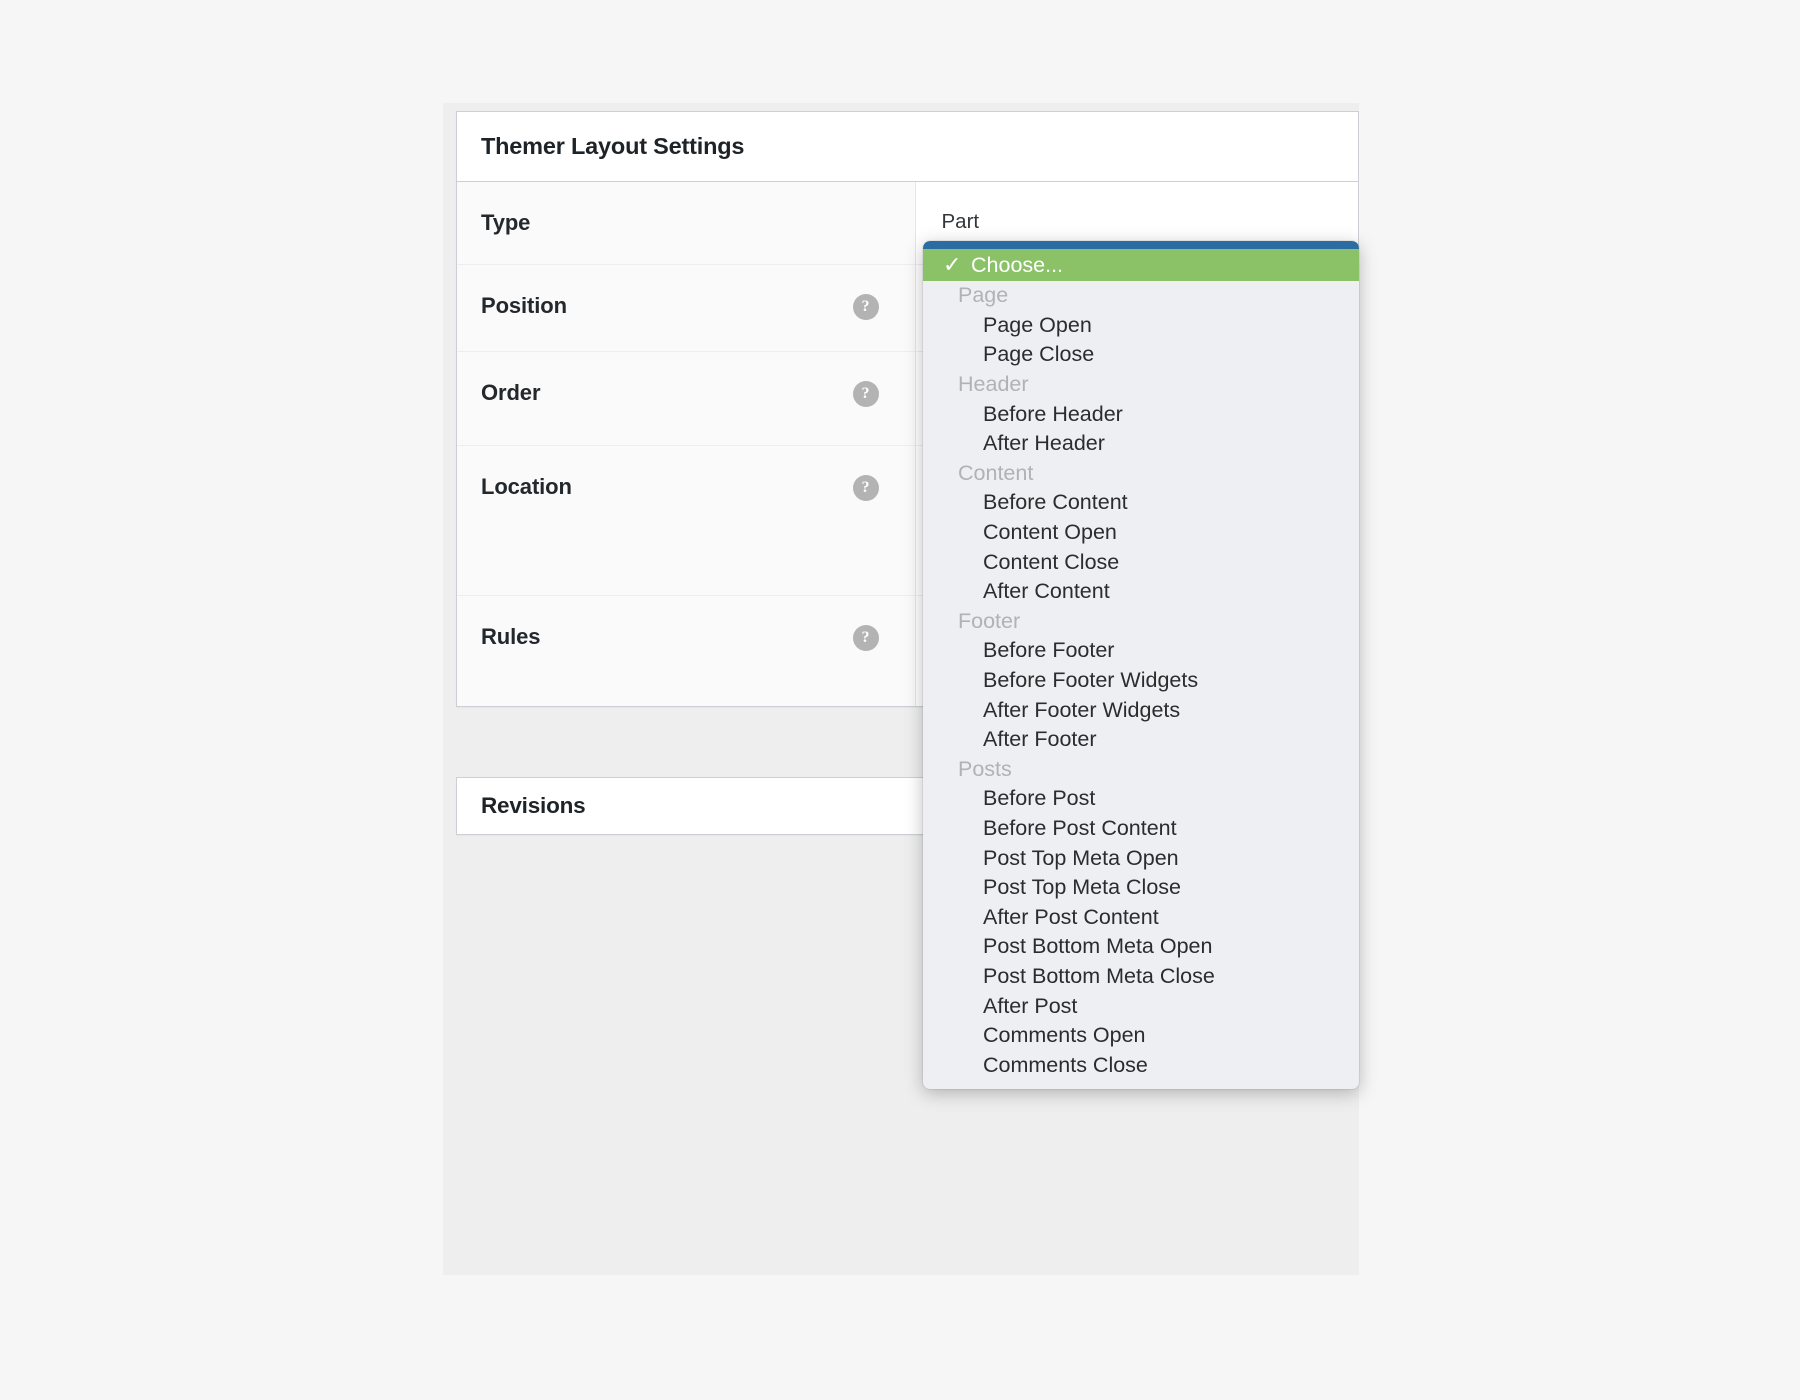  Describe the element at coordinates (1141, 326) in the screenshot. I see `dropdown-option: Page Open` at that location.